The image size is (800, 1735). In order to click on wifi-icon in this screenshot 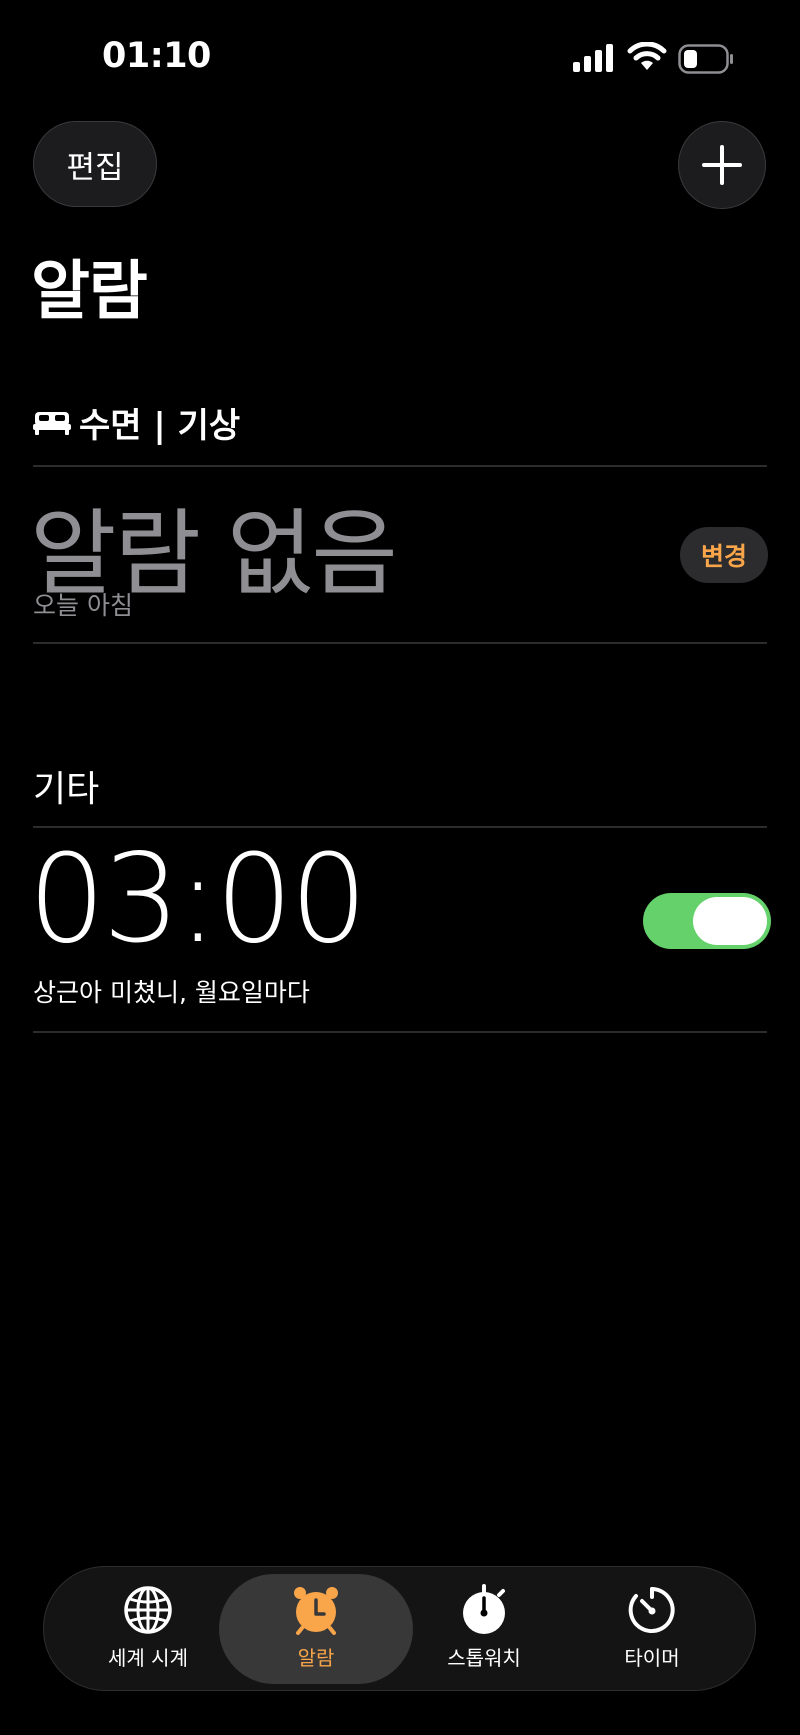, I will do `click(647, 56)`.